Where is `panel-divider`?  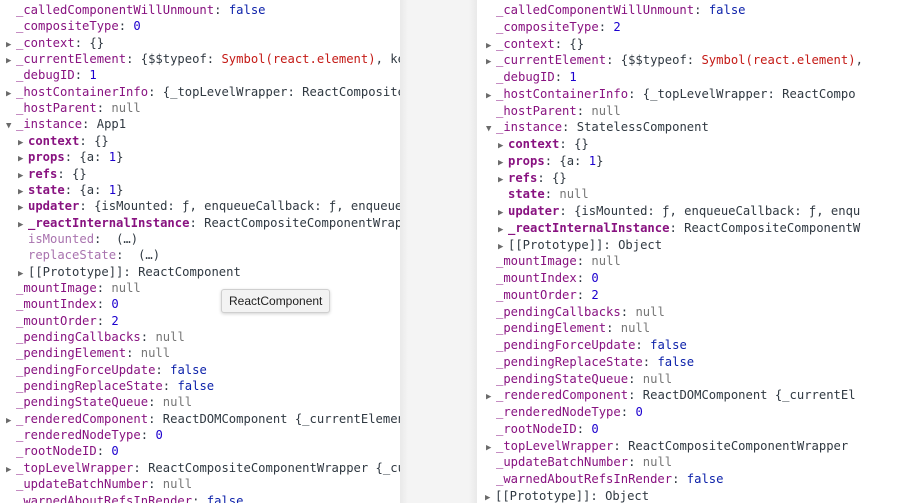 panel-divider is located at coordinates (438, 251).